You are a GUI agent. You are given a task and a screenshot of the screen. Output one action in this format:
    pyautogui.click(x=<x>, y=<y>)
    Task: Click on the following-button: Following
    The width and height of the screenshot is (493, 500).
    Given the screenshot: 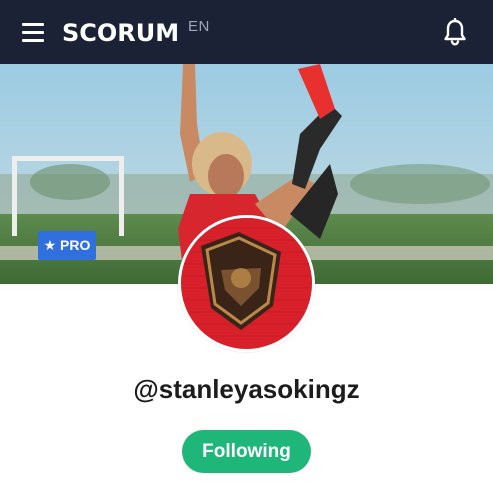 What is the action you would take?
    pyautogui.click(x=246, y=451)
    